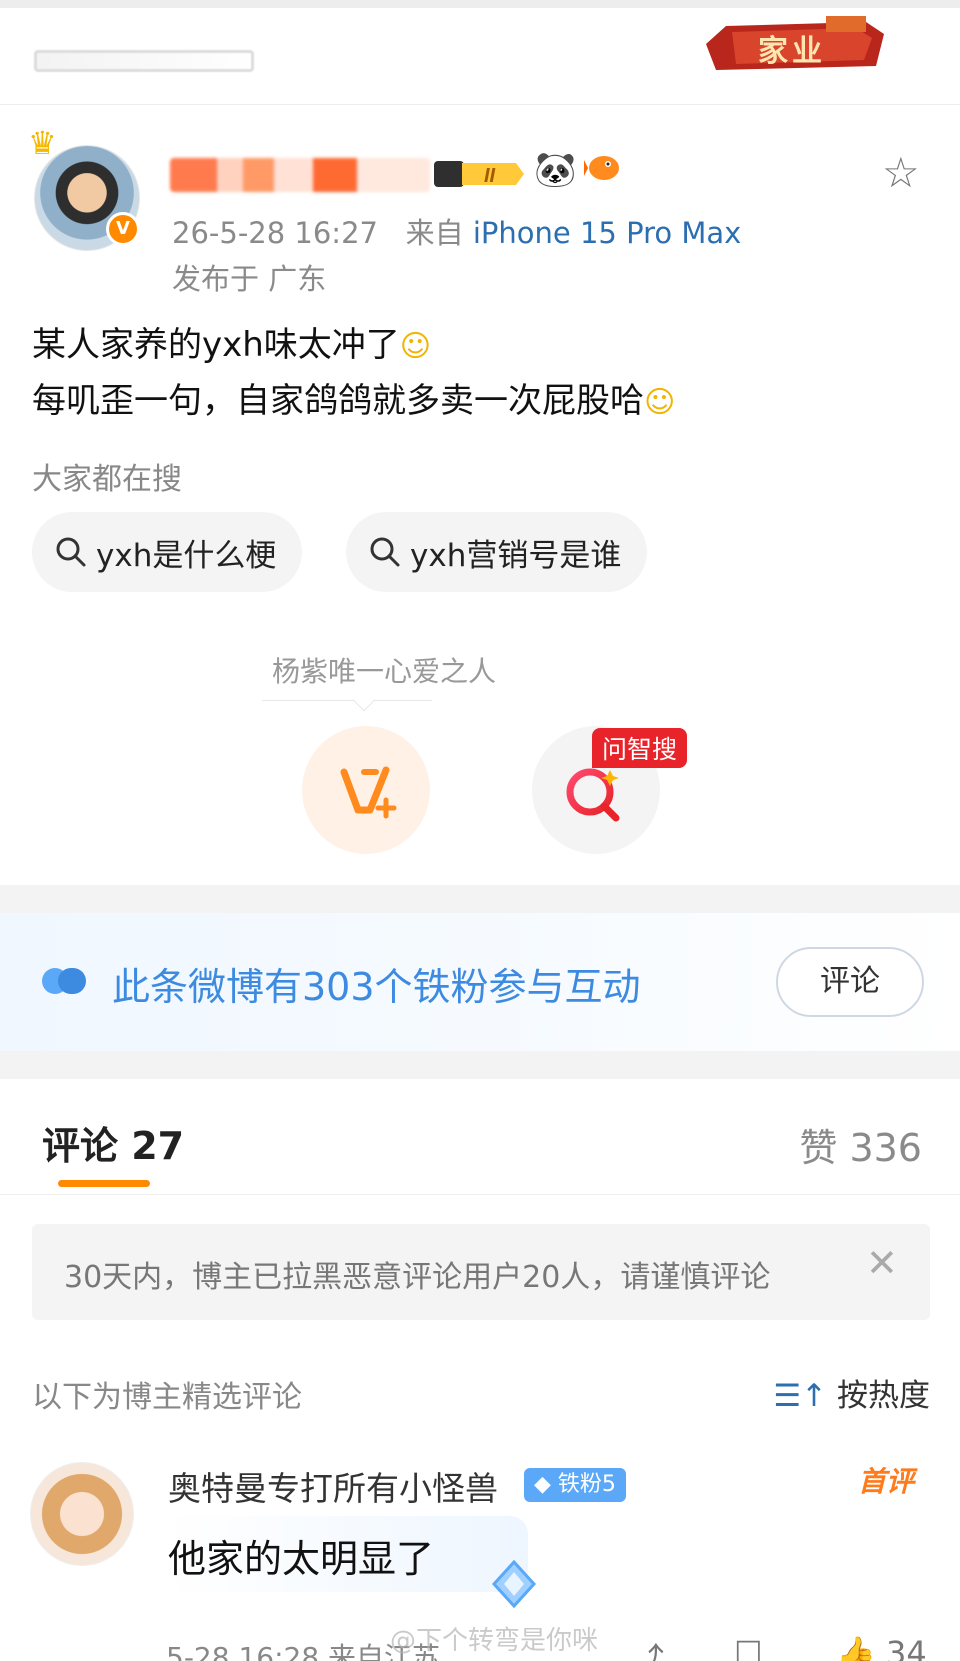 The width and height of the screenshot is (960, 1661). Describe the element at coordinates (607, 233) in the screenshot. I see `device-link: iPhone 15 Pro Max` at that location.